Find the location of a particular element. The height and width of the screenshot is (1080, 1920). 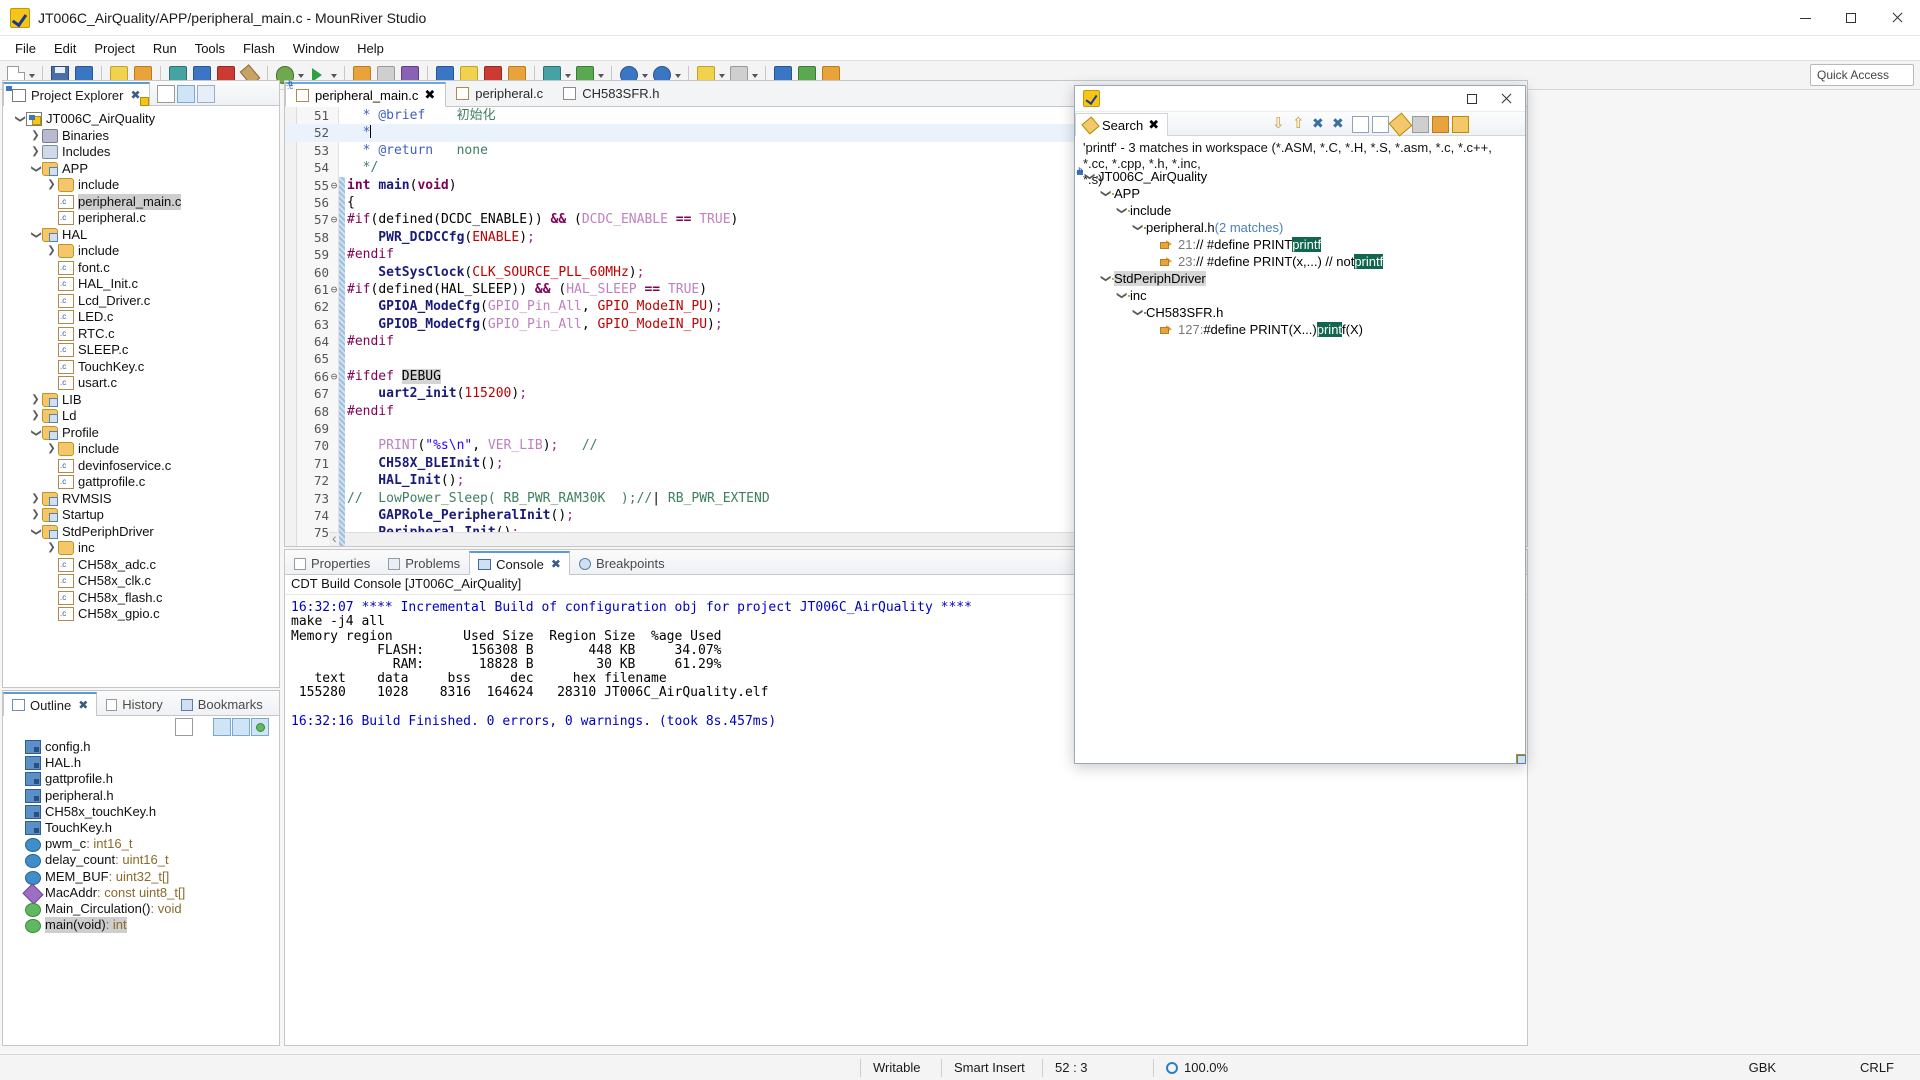

tree-item-rvmsis: ❯ RVMSIS is located at coordinates (141, 499).